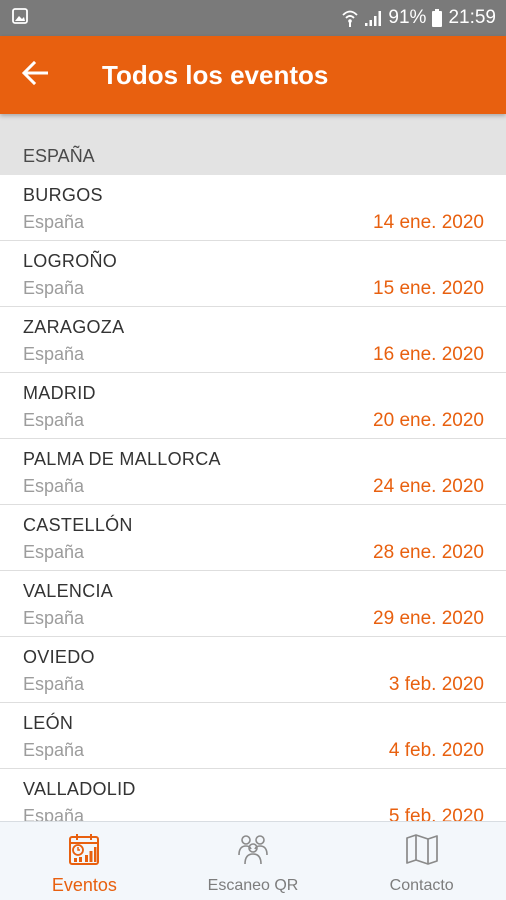 Image resolution: width=506 pixels, height=900 pixels. I want to click on nav-item-eventos: Eventos, so click(84, 861).